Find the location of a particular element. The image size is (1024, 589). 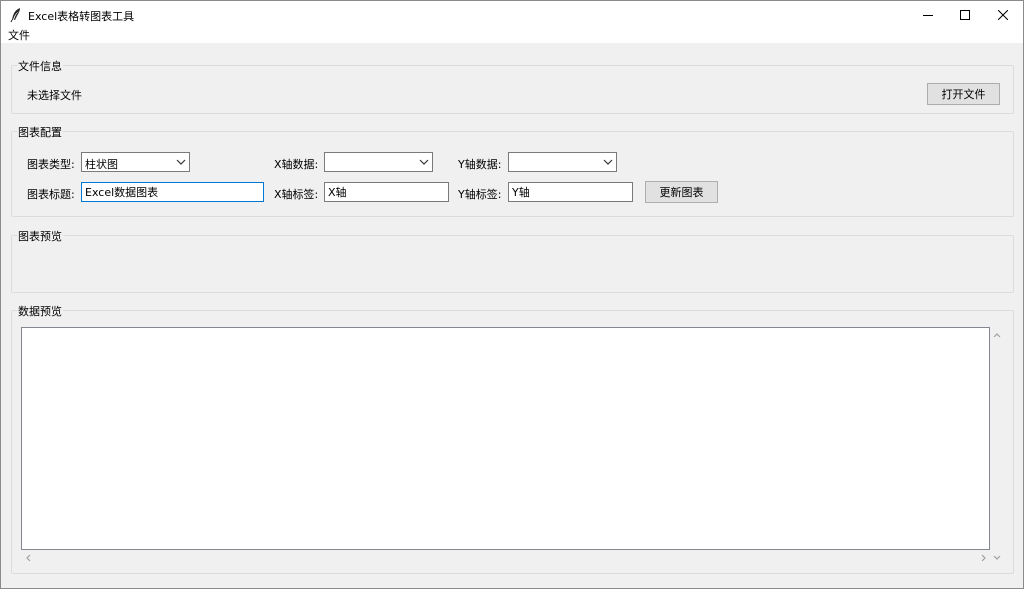

x-data-label: X轴数据: is located at coordinates (296, 164).